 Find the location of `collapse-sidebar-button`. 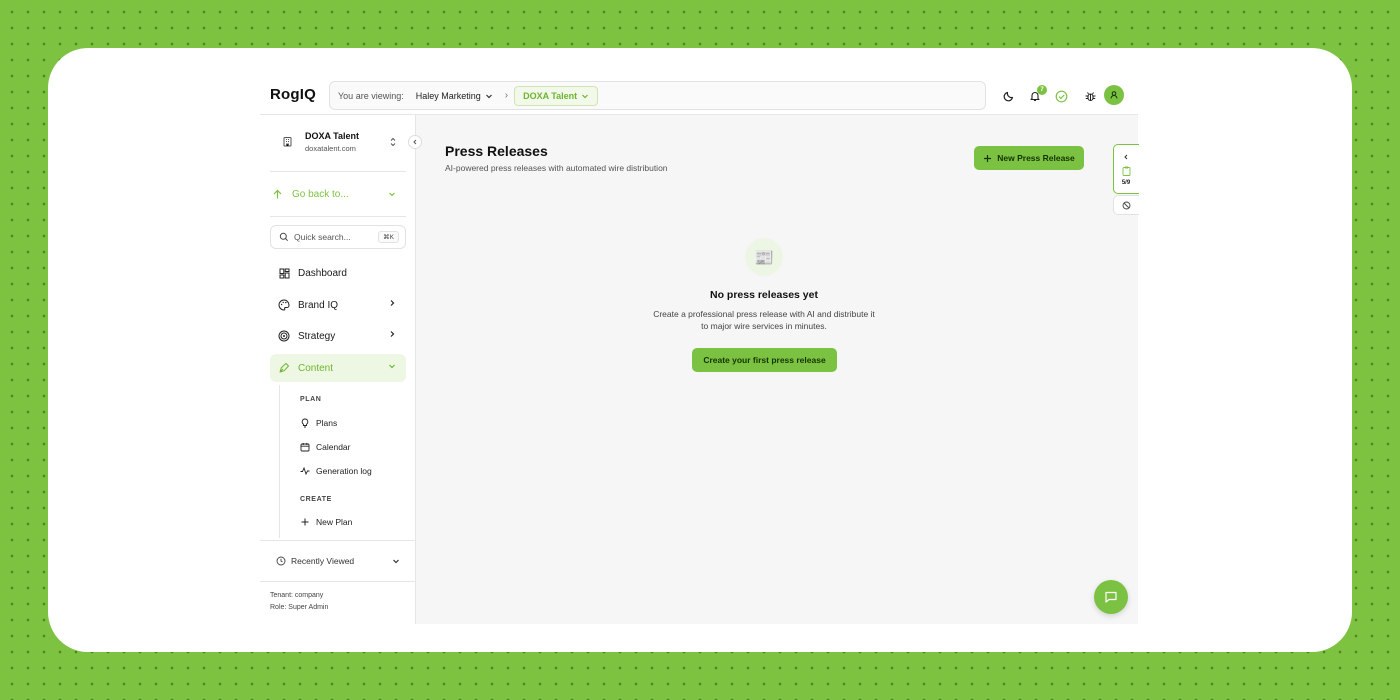

collapse-sidebar-button is located at coordinates (415, 142).